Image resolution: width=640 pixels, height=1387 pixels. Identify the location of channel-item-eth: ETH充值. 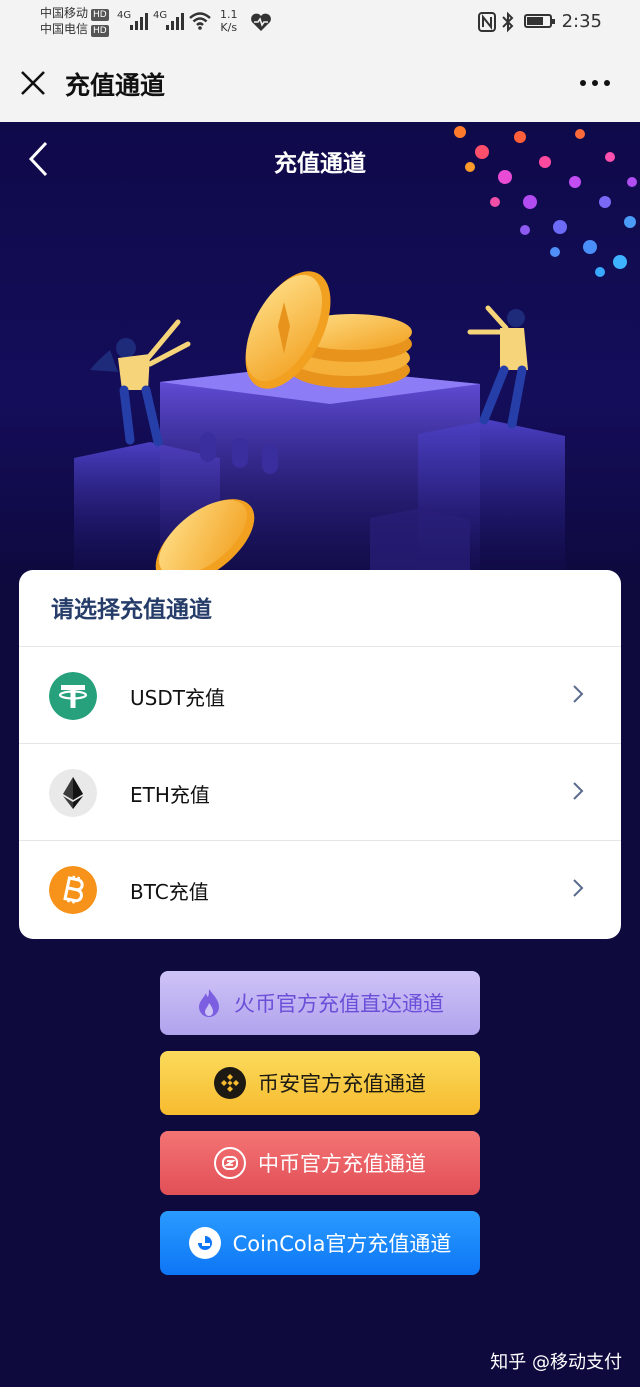
(320, 792).